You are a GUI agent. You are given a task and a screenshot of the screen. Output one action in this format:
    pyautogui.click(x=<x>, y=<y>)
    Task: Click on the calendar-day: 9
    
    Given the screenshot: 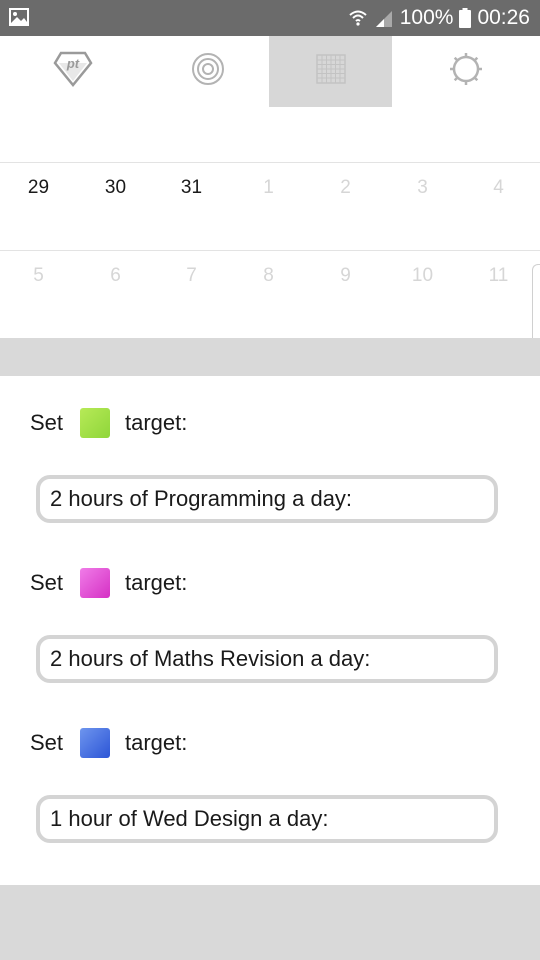 What is the action you would take?
    pyautogui.click(x=345, y=276)
    